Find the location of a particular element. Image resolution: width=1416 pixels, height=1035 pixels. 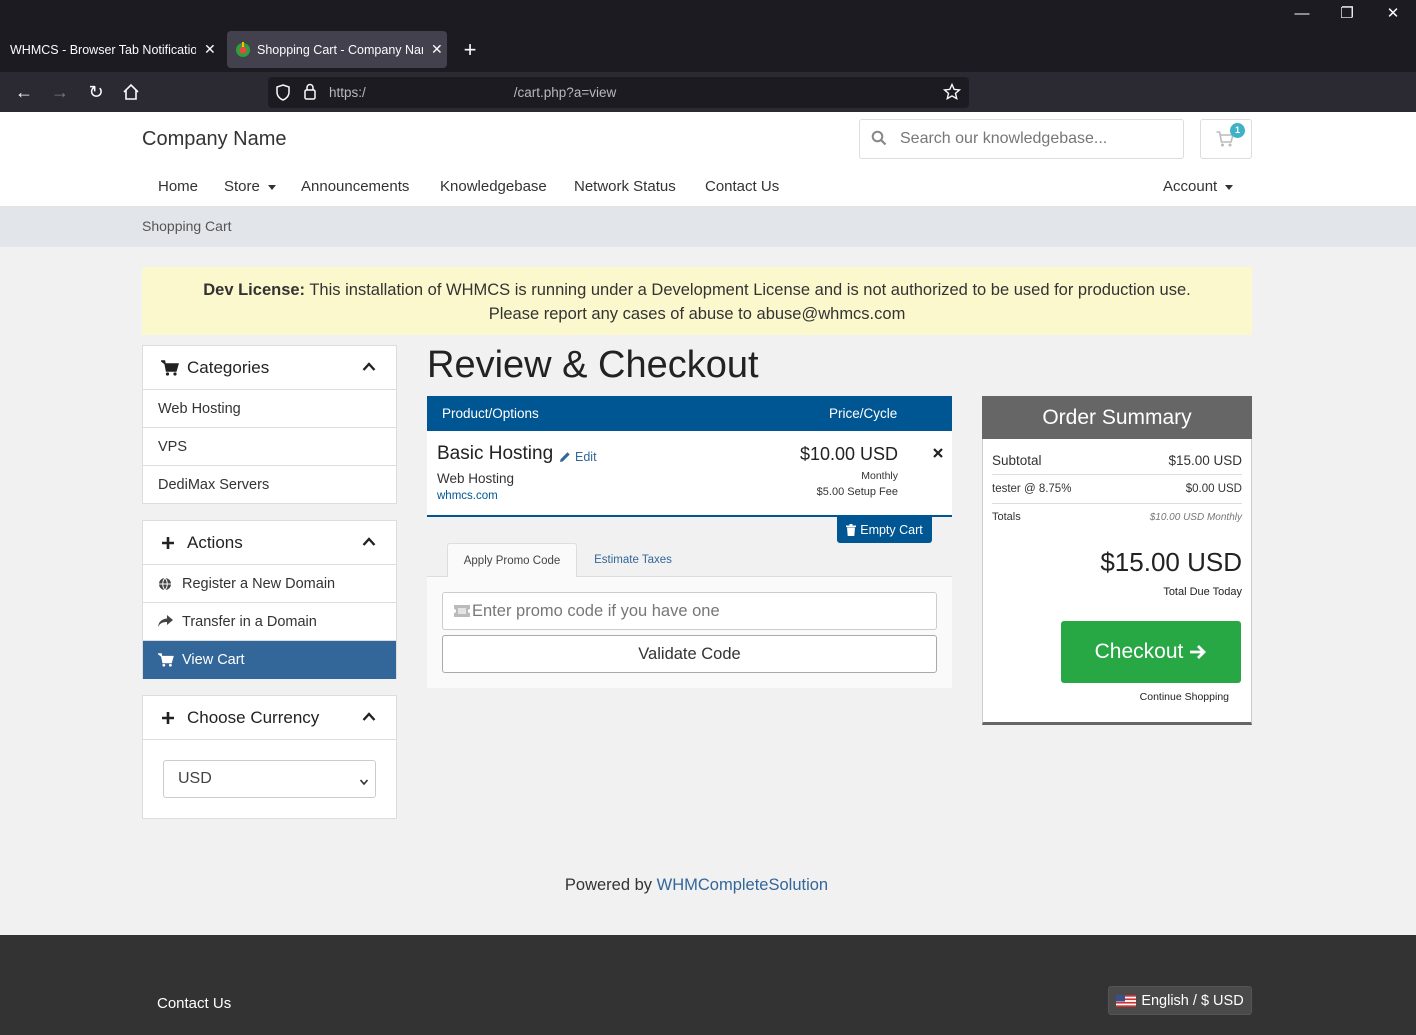

minimize-icon: — is located at coordinates (1302, 14).